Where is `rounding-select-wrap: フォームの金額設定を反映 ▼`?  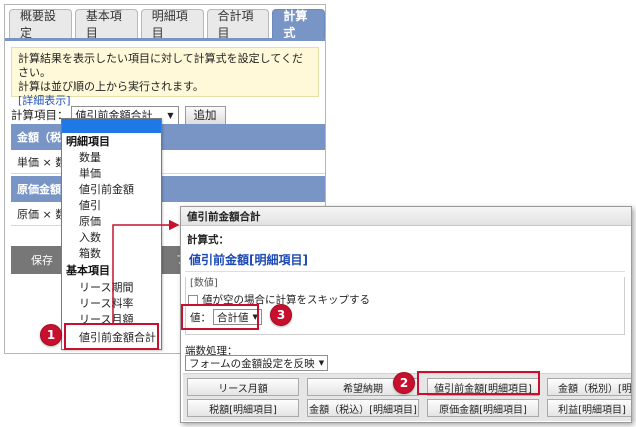
rounding-select-wrap: フォームの金額設定を反映 ▼ is located at coordinates (257, 363).